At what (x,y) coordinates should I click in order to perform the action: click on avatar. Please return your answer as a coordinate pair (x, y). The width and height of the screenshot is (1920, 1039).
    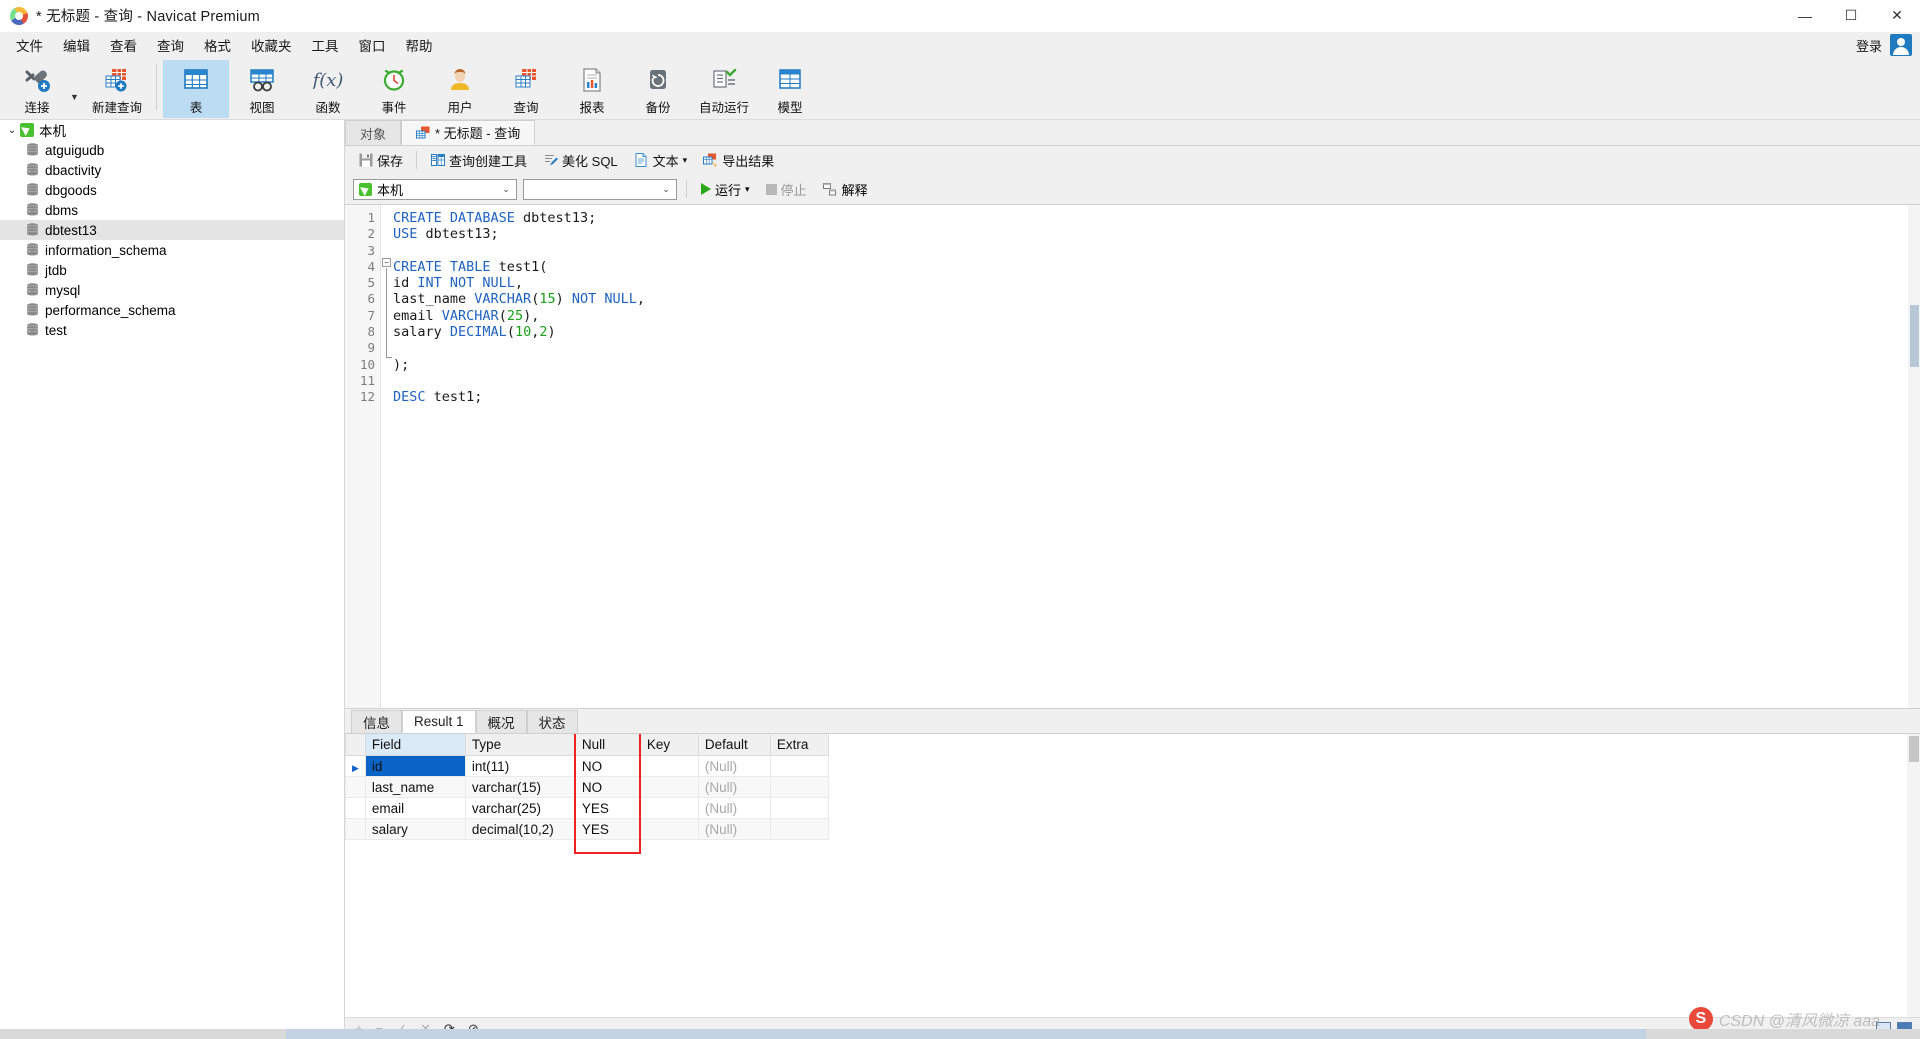
    Looking at the image, I should click on (1901, 45).